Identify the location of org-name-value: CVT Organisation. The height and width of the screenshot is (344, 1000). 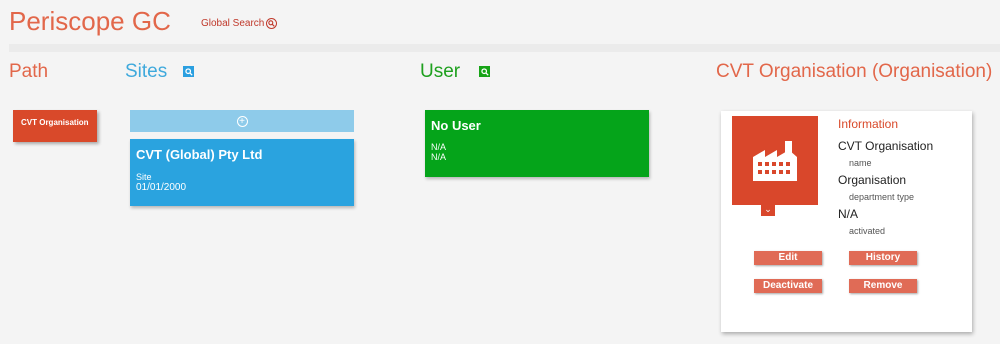
(886, 146).